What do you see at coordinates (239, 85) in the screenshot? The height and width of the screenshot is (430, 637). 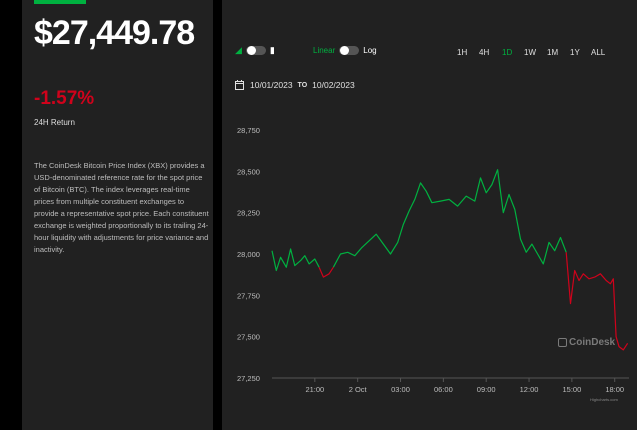 I see `calendar-icon` at bounding box center [239, 85].